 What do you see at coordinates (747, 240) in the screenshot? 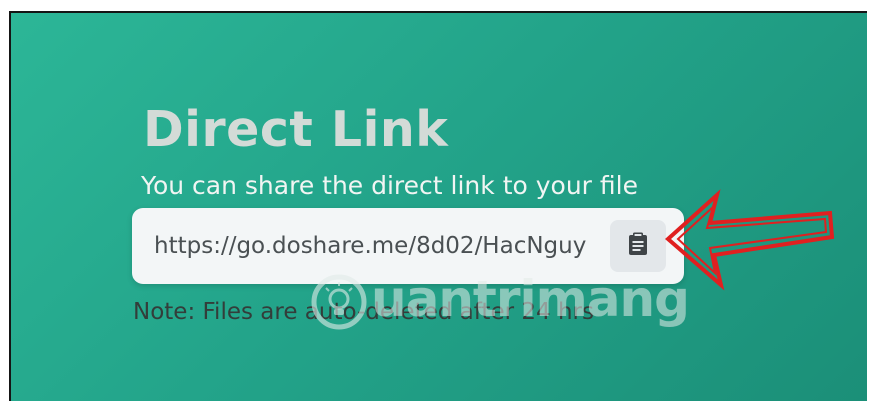
I see `red-arrow-icon` at bounding box center [747, 240].